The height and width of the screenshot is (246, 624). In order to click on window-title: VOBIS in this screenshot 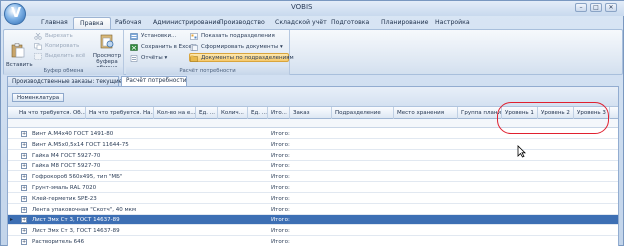, I will do `click(302, 7)`.